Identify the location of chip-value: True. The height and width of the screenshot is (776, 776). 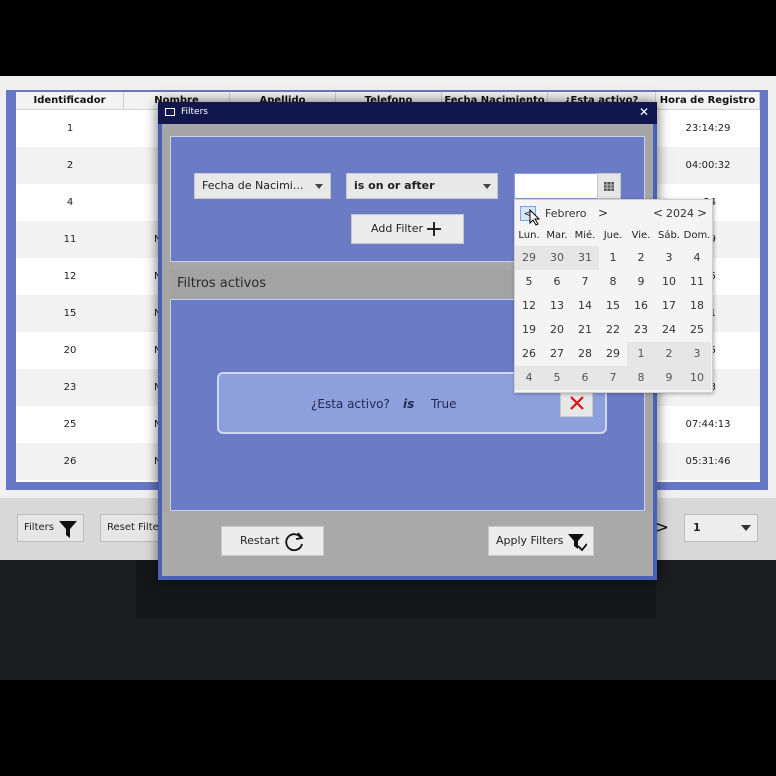
(444, 404).